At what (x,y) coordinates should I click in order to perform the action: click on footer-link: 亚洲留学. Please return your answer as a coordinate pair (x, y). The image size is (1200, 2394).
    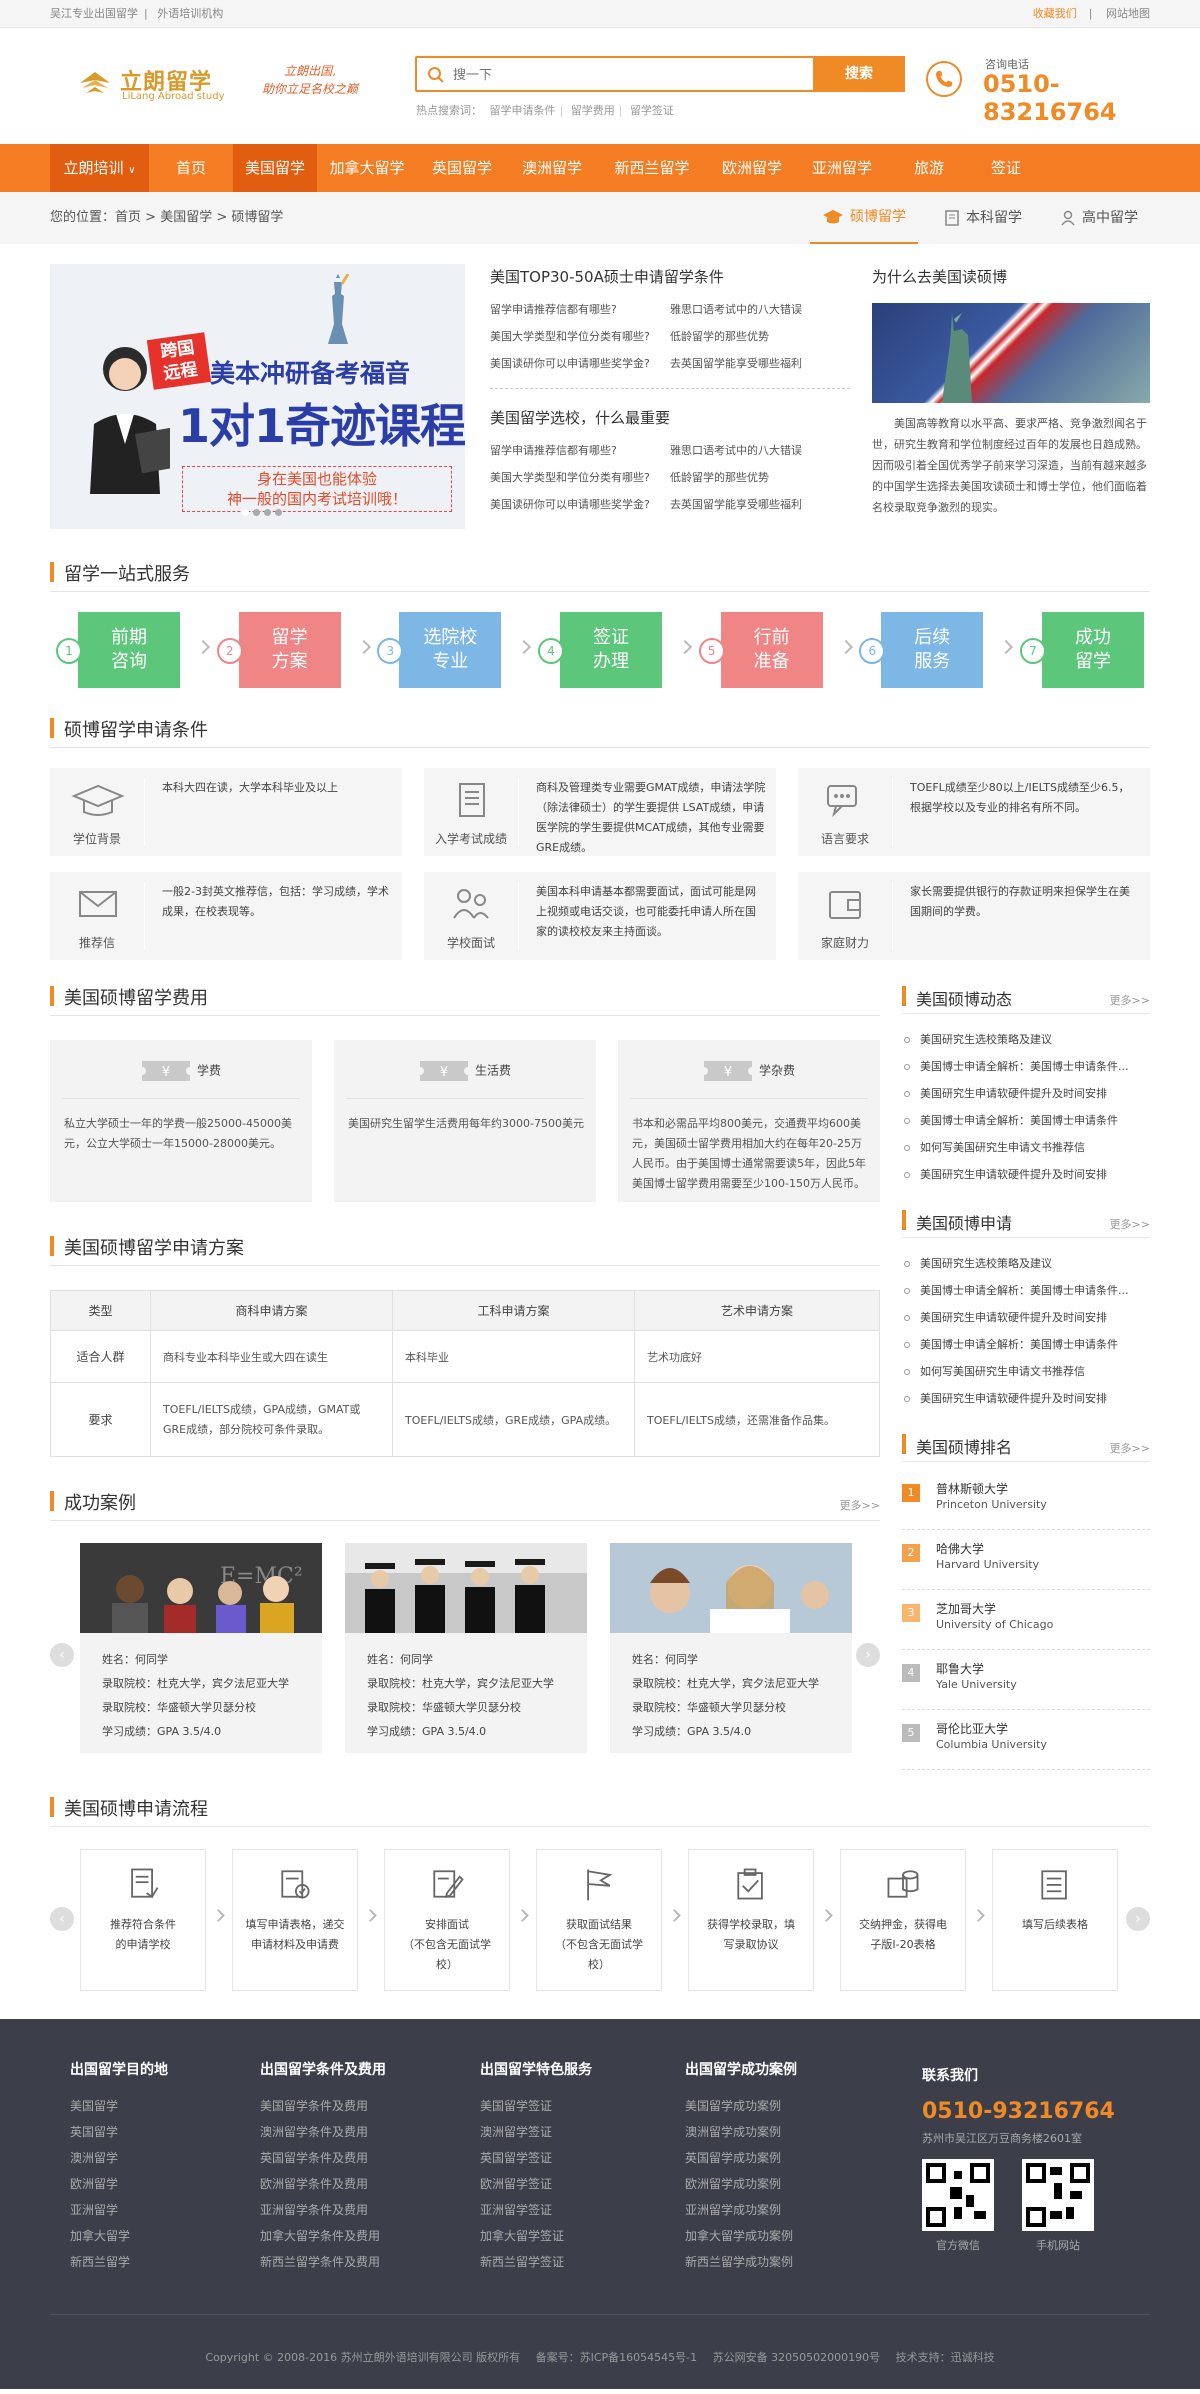
    Looking at the image, I should click on (119, 2210).